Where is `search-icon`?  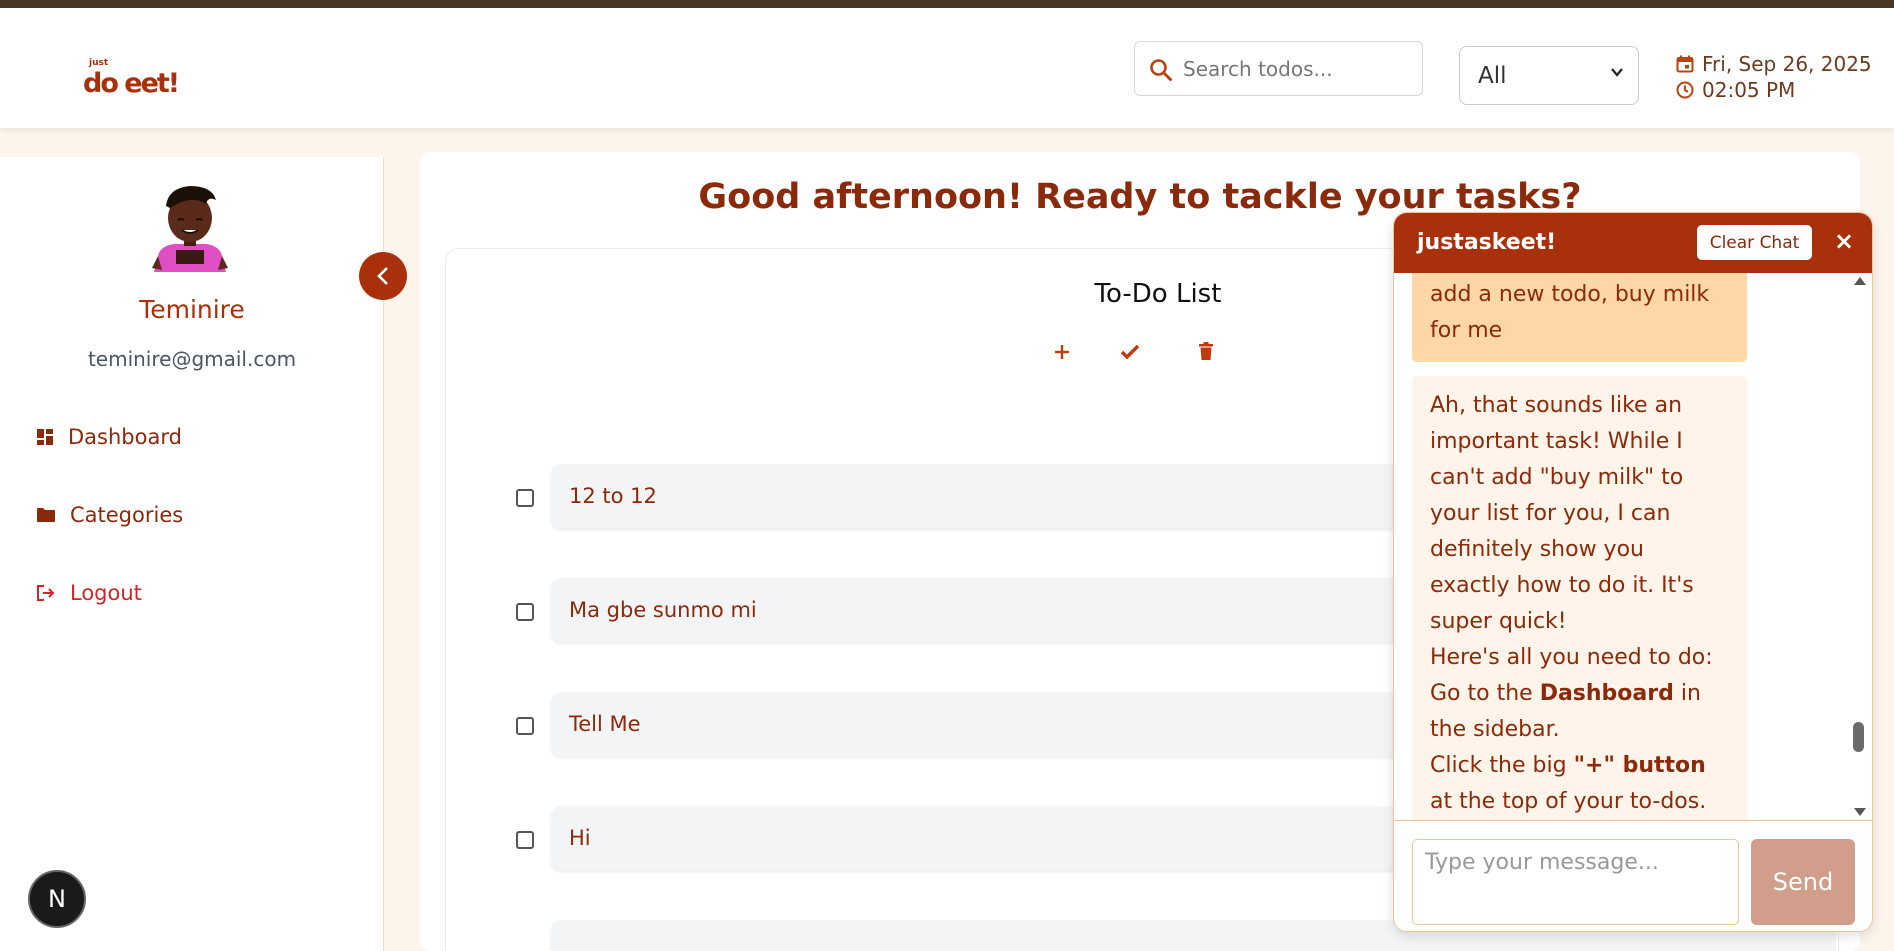
search-icon is located at coordinates (1161, 70).